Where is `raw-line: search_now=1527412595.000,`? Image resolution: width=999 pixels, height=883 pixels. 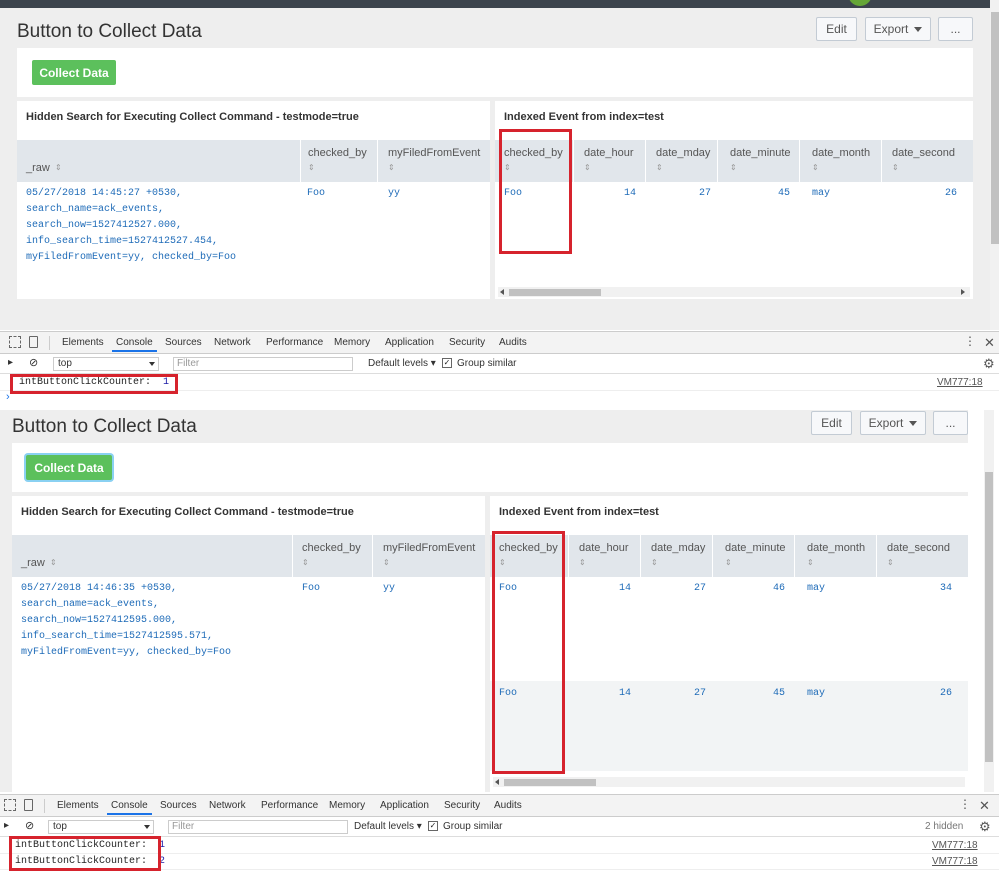
raw-line: search_now=1527412595.000, is located at coordinates (99, 621).